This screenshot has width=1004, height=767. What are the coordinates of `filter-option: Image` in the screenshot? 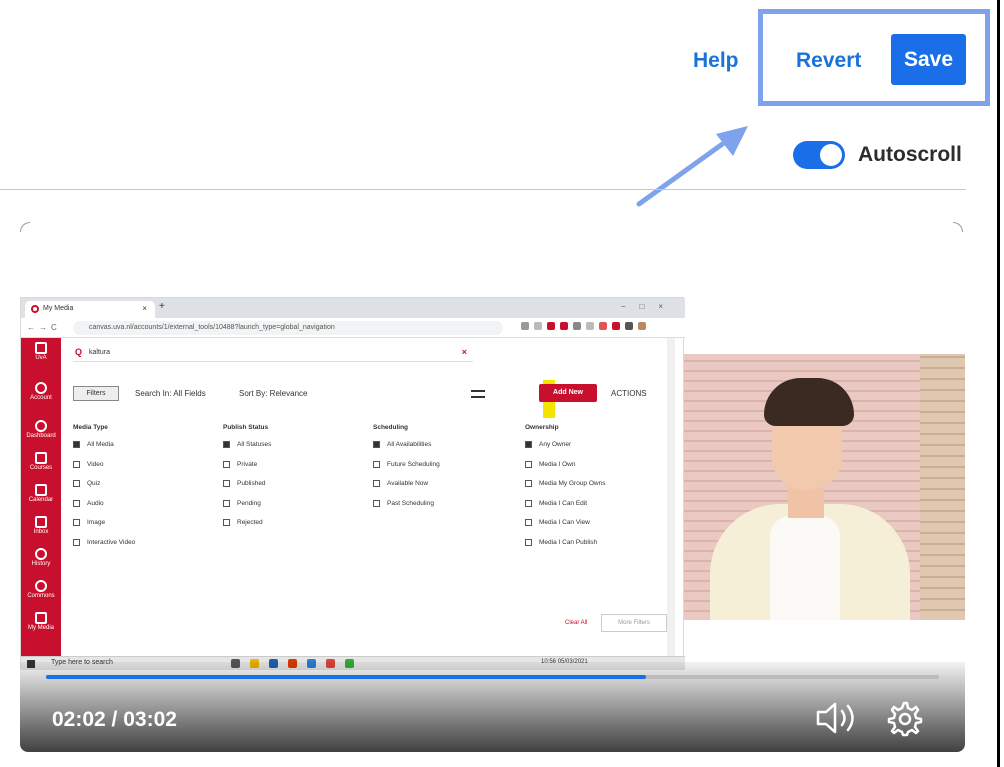 It's located at (104, 529).